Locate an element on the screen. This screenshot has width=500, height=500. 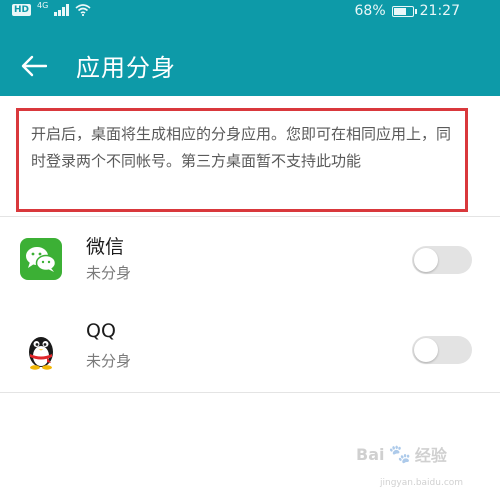
hd-badge: HD is located at coordinates (22, 10).